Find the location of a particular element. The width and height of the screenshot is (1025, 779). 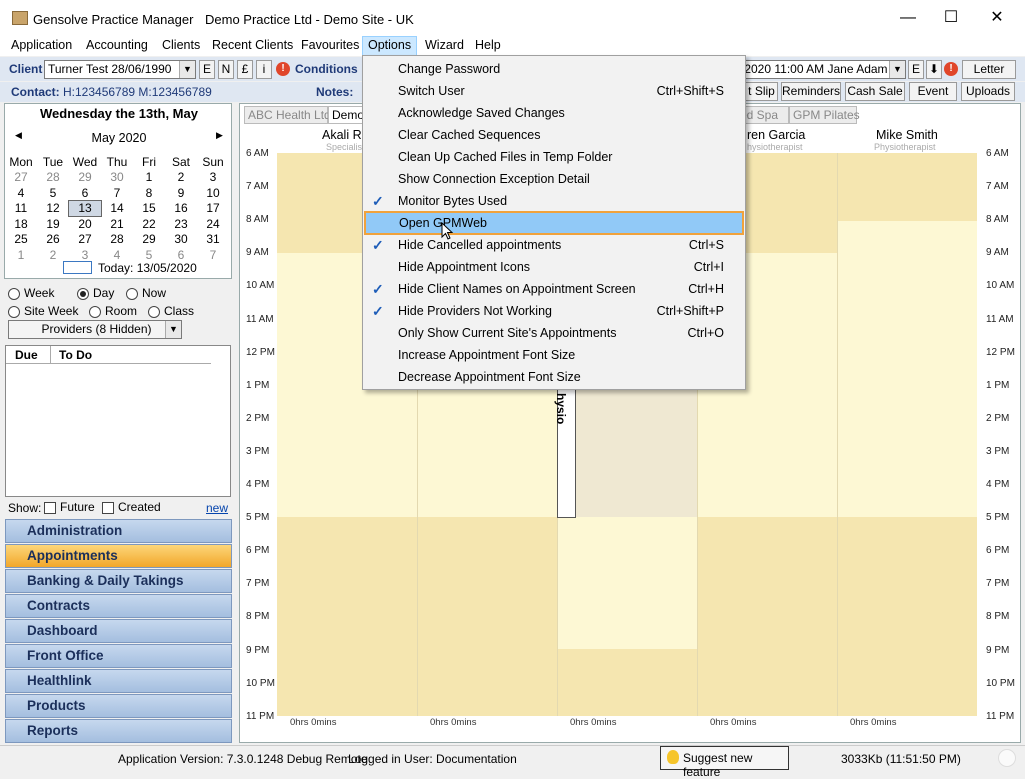

uploads-button: Uploads is located at coordinates (988, 91).